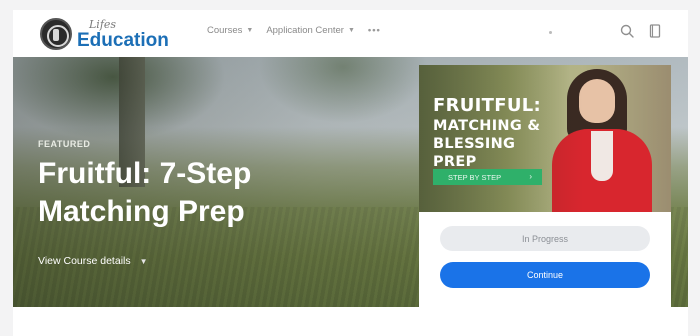  What do you see at coordinates (487, 132) in the screenshot?
I see `thumbnail-title: FRUITFUL: MATCHING & BLESSING PREP` at bounding box center [487, 132].